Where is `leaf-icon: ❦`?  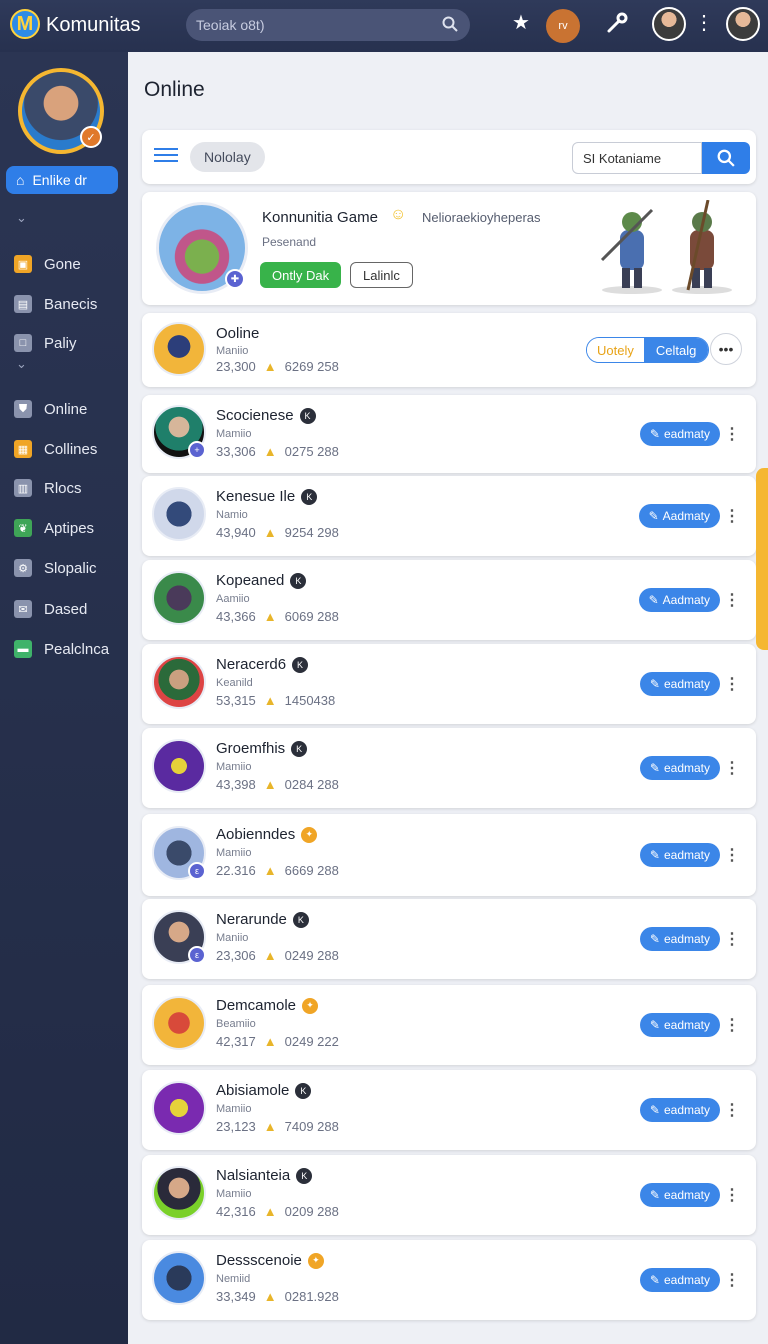
leaf-icon: ❦ is located at coordinates (23, 528).